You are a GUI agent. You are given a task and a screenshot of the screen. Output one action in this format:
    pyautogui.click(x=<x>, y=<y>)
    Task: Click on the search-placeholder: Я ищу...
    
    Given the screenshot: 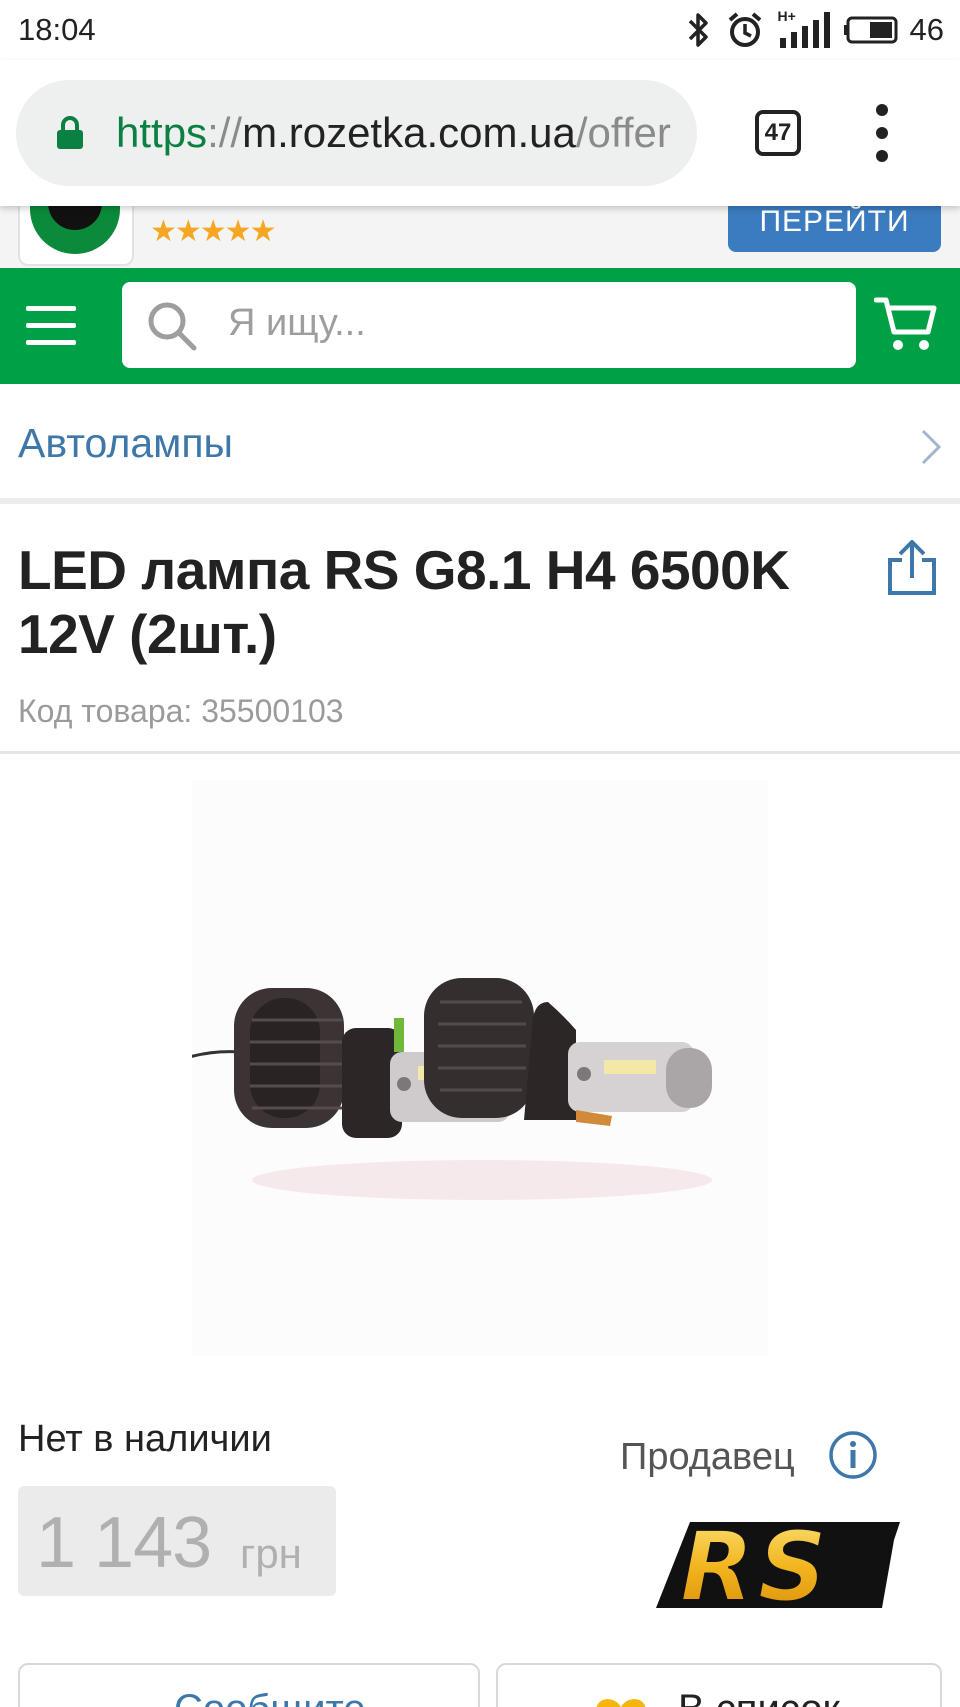 What is the action you would take?
    pyautogui.click(x=297, y=323)
    